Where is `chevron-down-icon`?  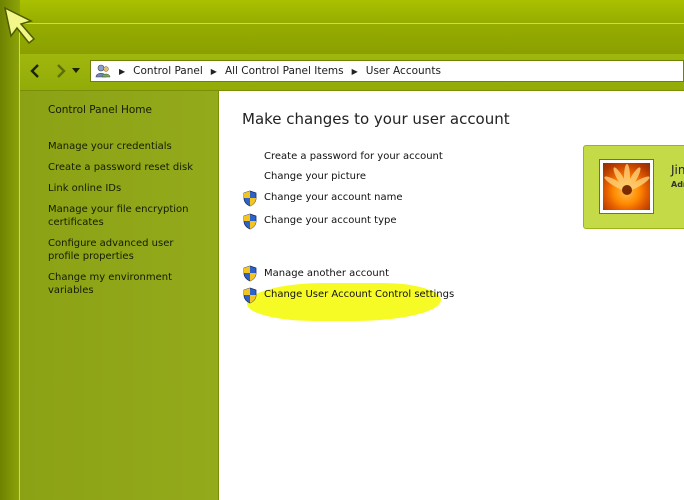
chevron-down-icon is located at coordinates (76, 70).